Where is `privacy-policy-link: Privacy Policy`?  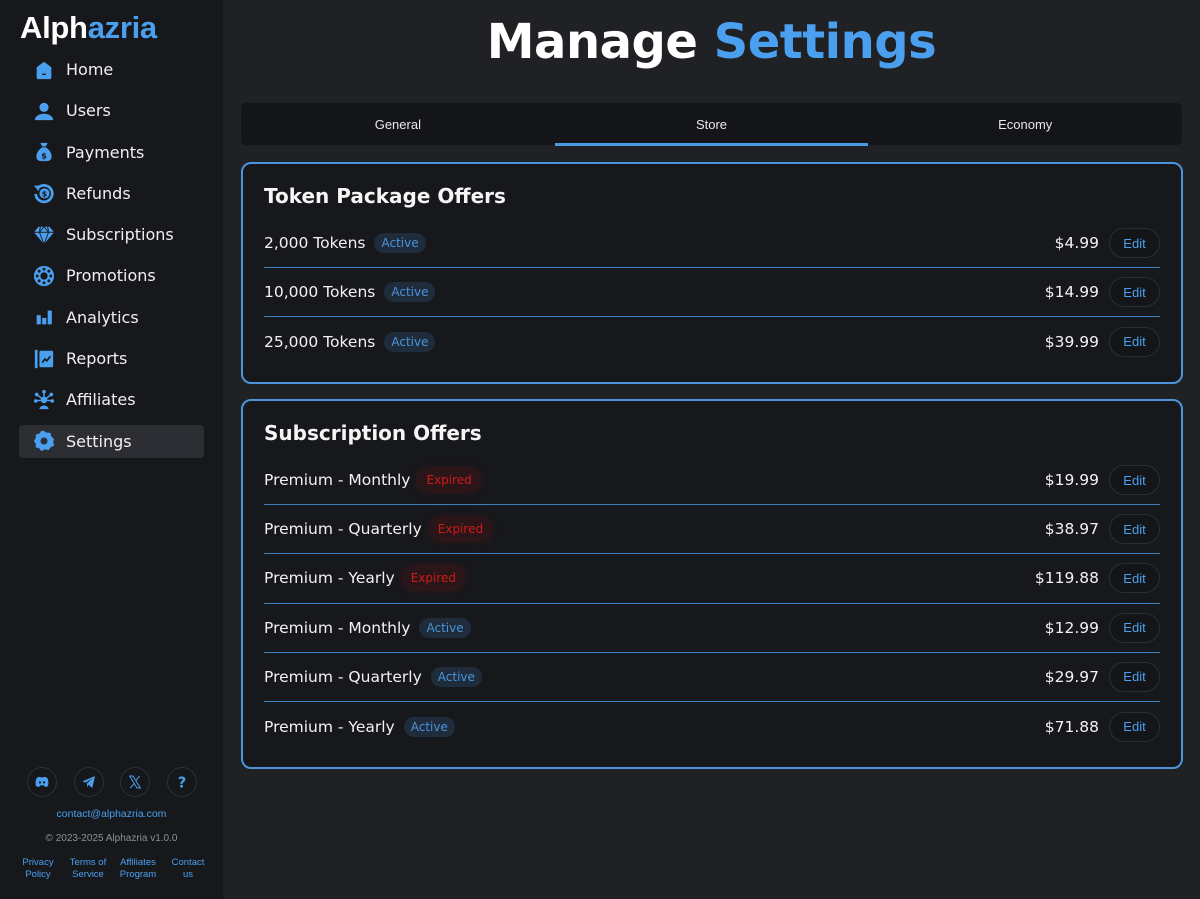 privacy-policy-link: Privacy Policy is located at coordinates (38, 868).